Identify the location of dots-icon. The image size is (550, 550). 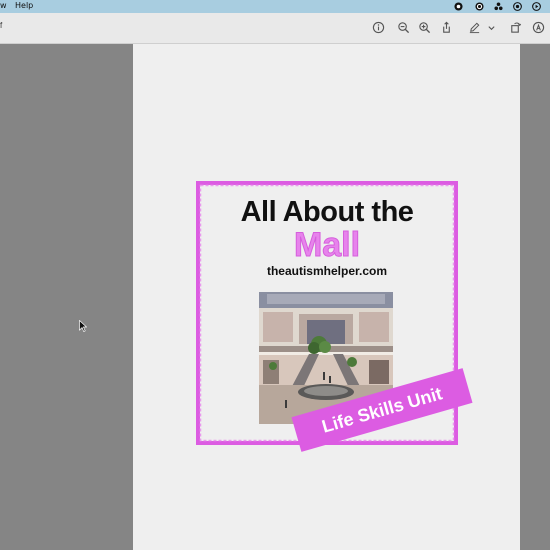
(498, 6).